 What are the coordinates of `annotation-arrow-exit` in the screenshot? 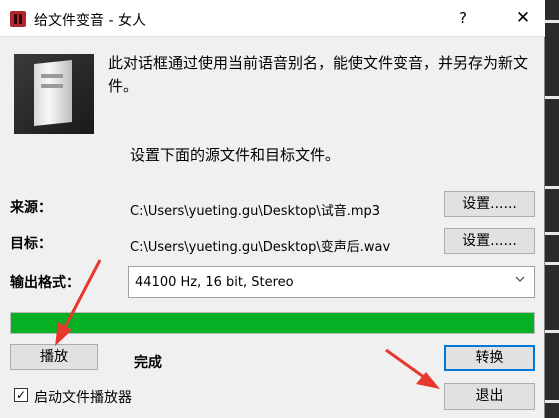 It's located at (412, 368).